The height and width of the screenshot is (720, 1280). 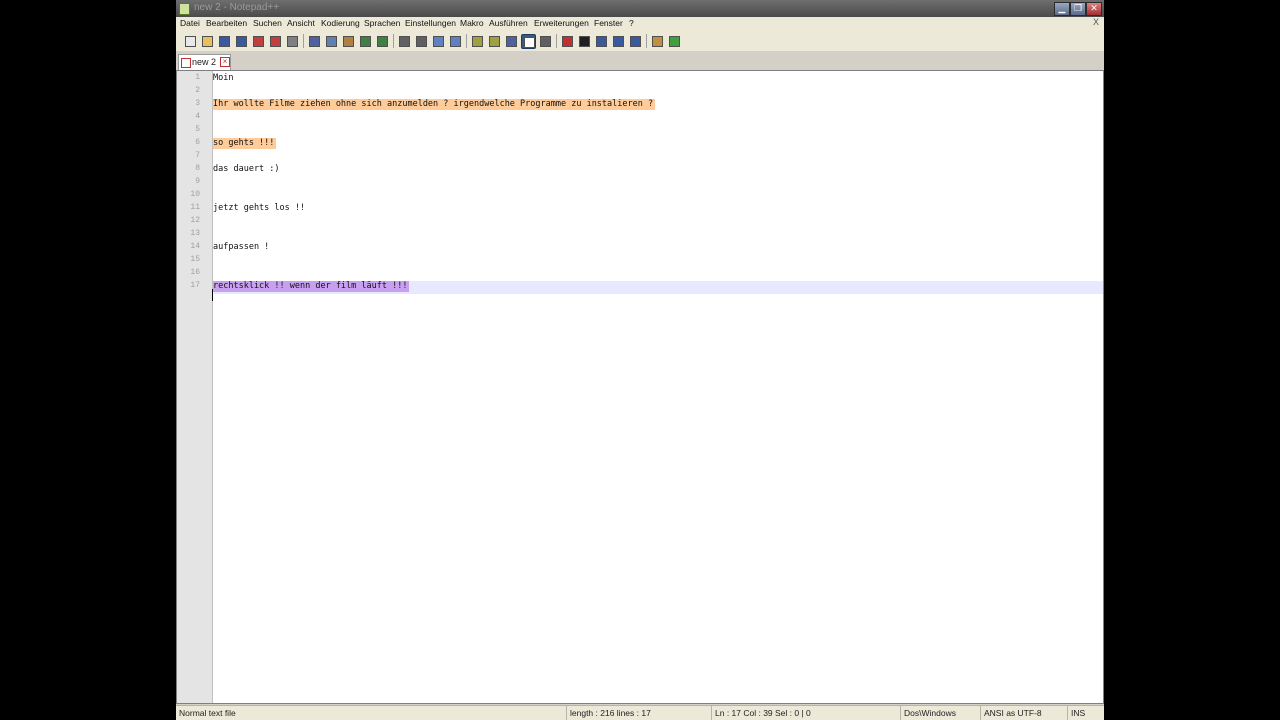 I want to click on line-number: 5, so click(x=197, y=129).